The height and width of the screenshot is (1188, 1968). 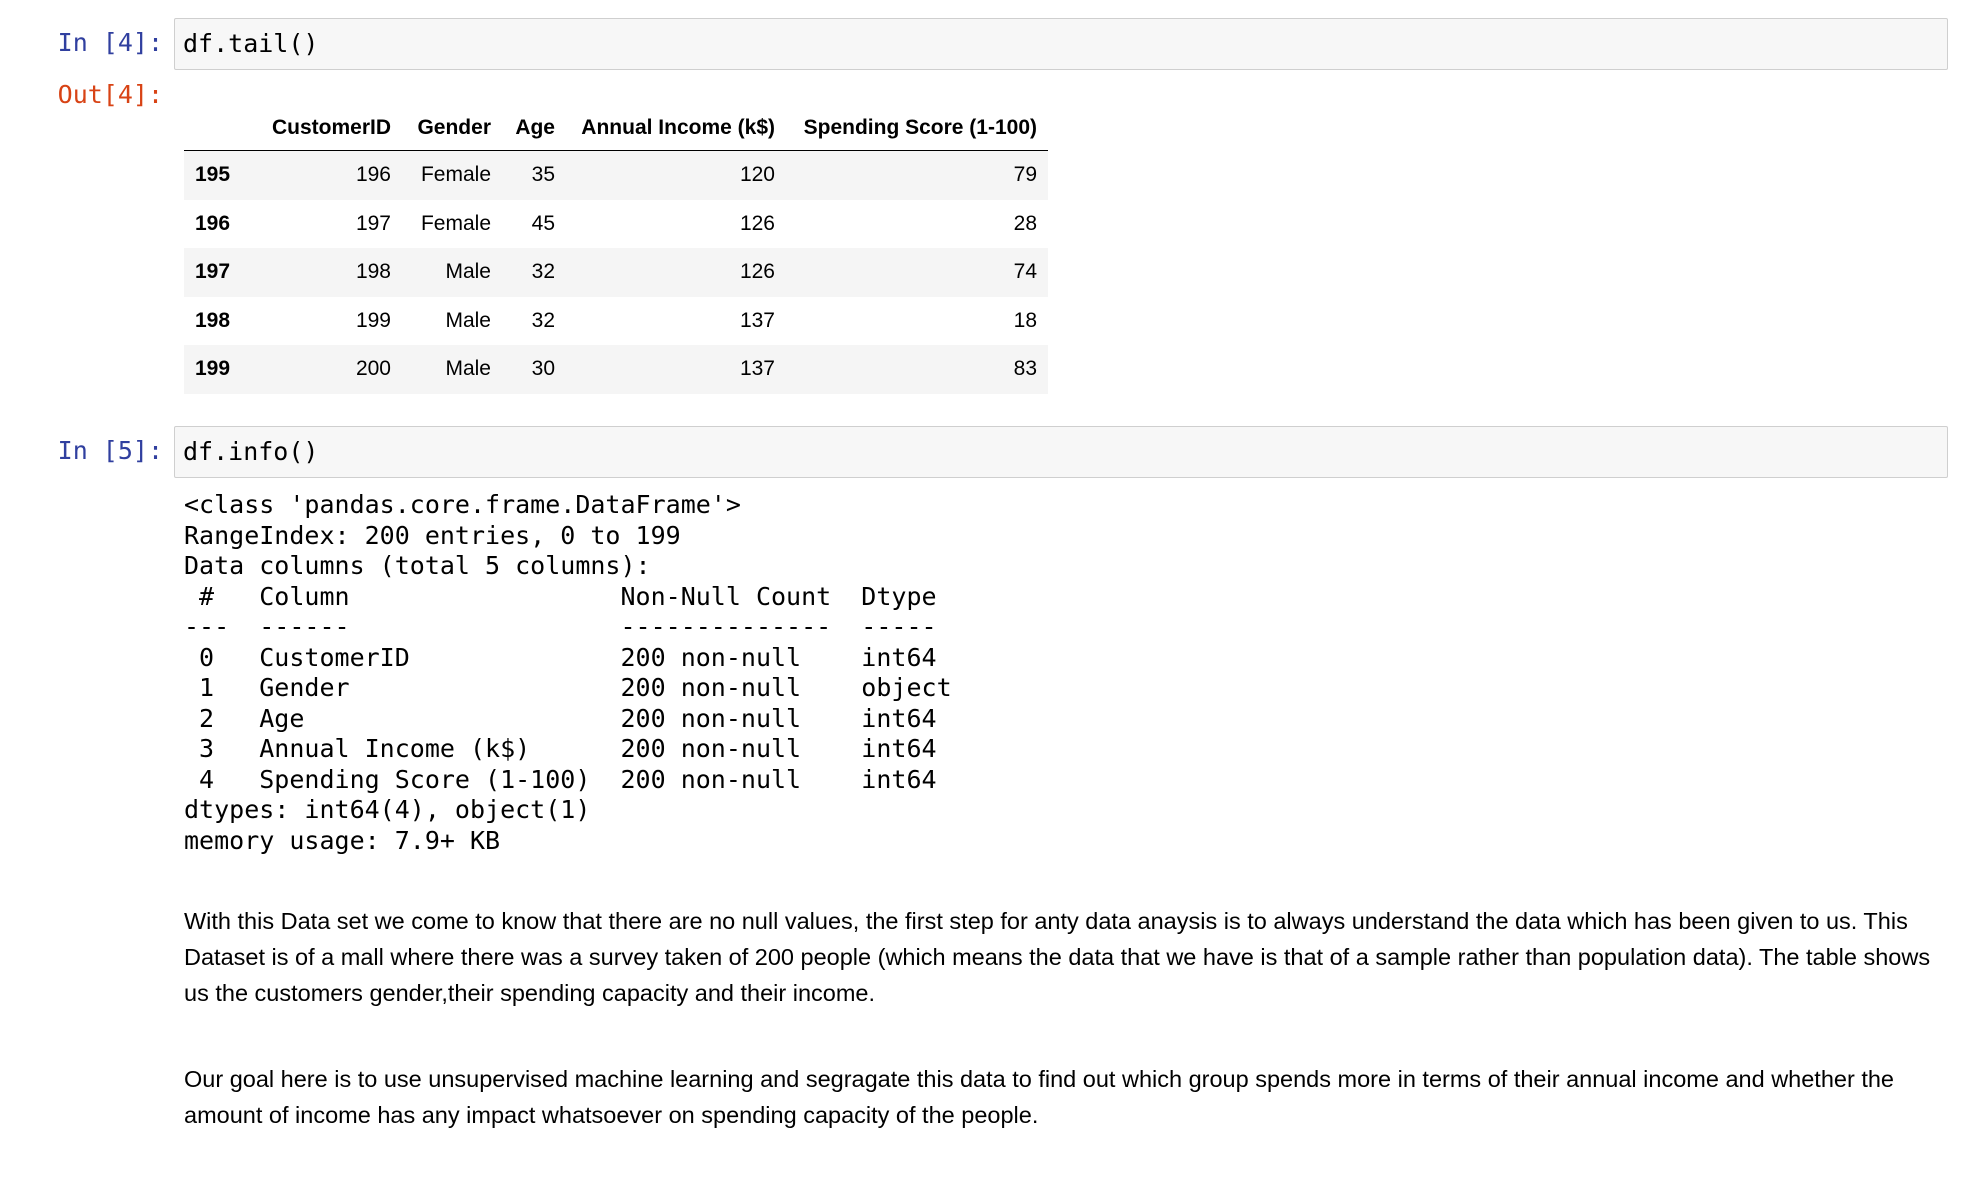 I want to click on stdout-line: RangeIndex: 200 entries, 0 to 199, so click(x=432, y=535).